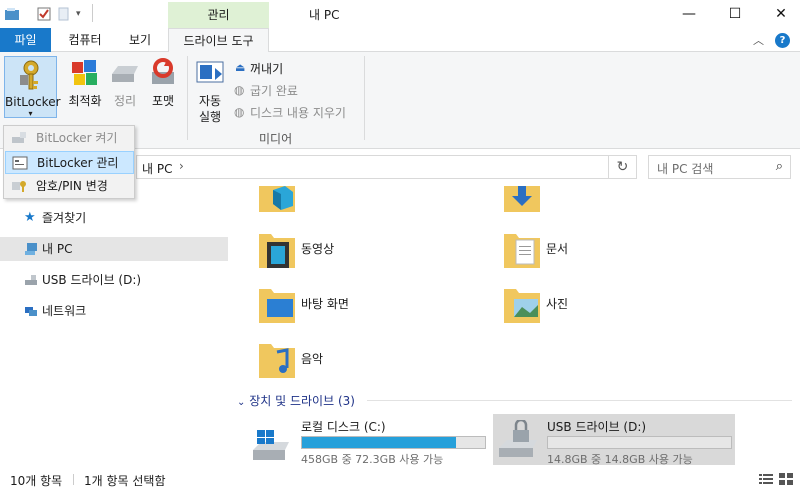  I want to click on nav-item-usb-drive: USB 드라이브 (D:), so click(114, 280).